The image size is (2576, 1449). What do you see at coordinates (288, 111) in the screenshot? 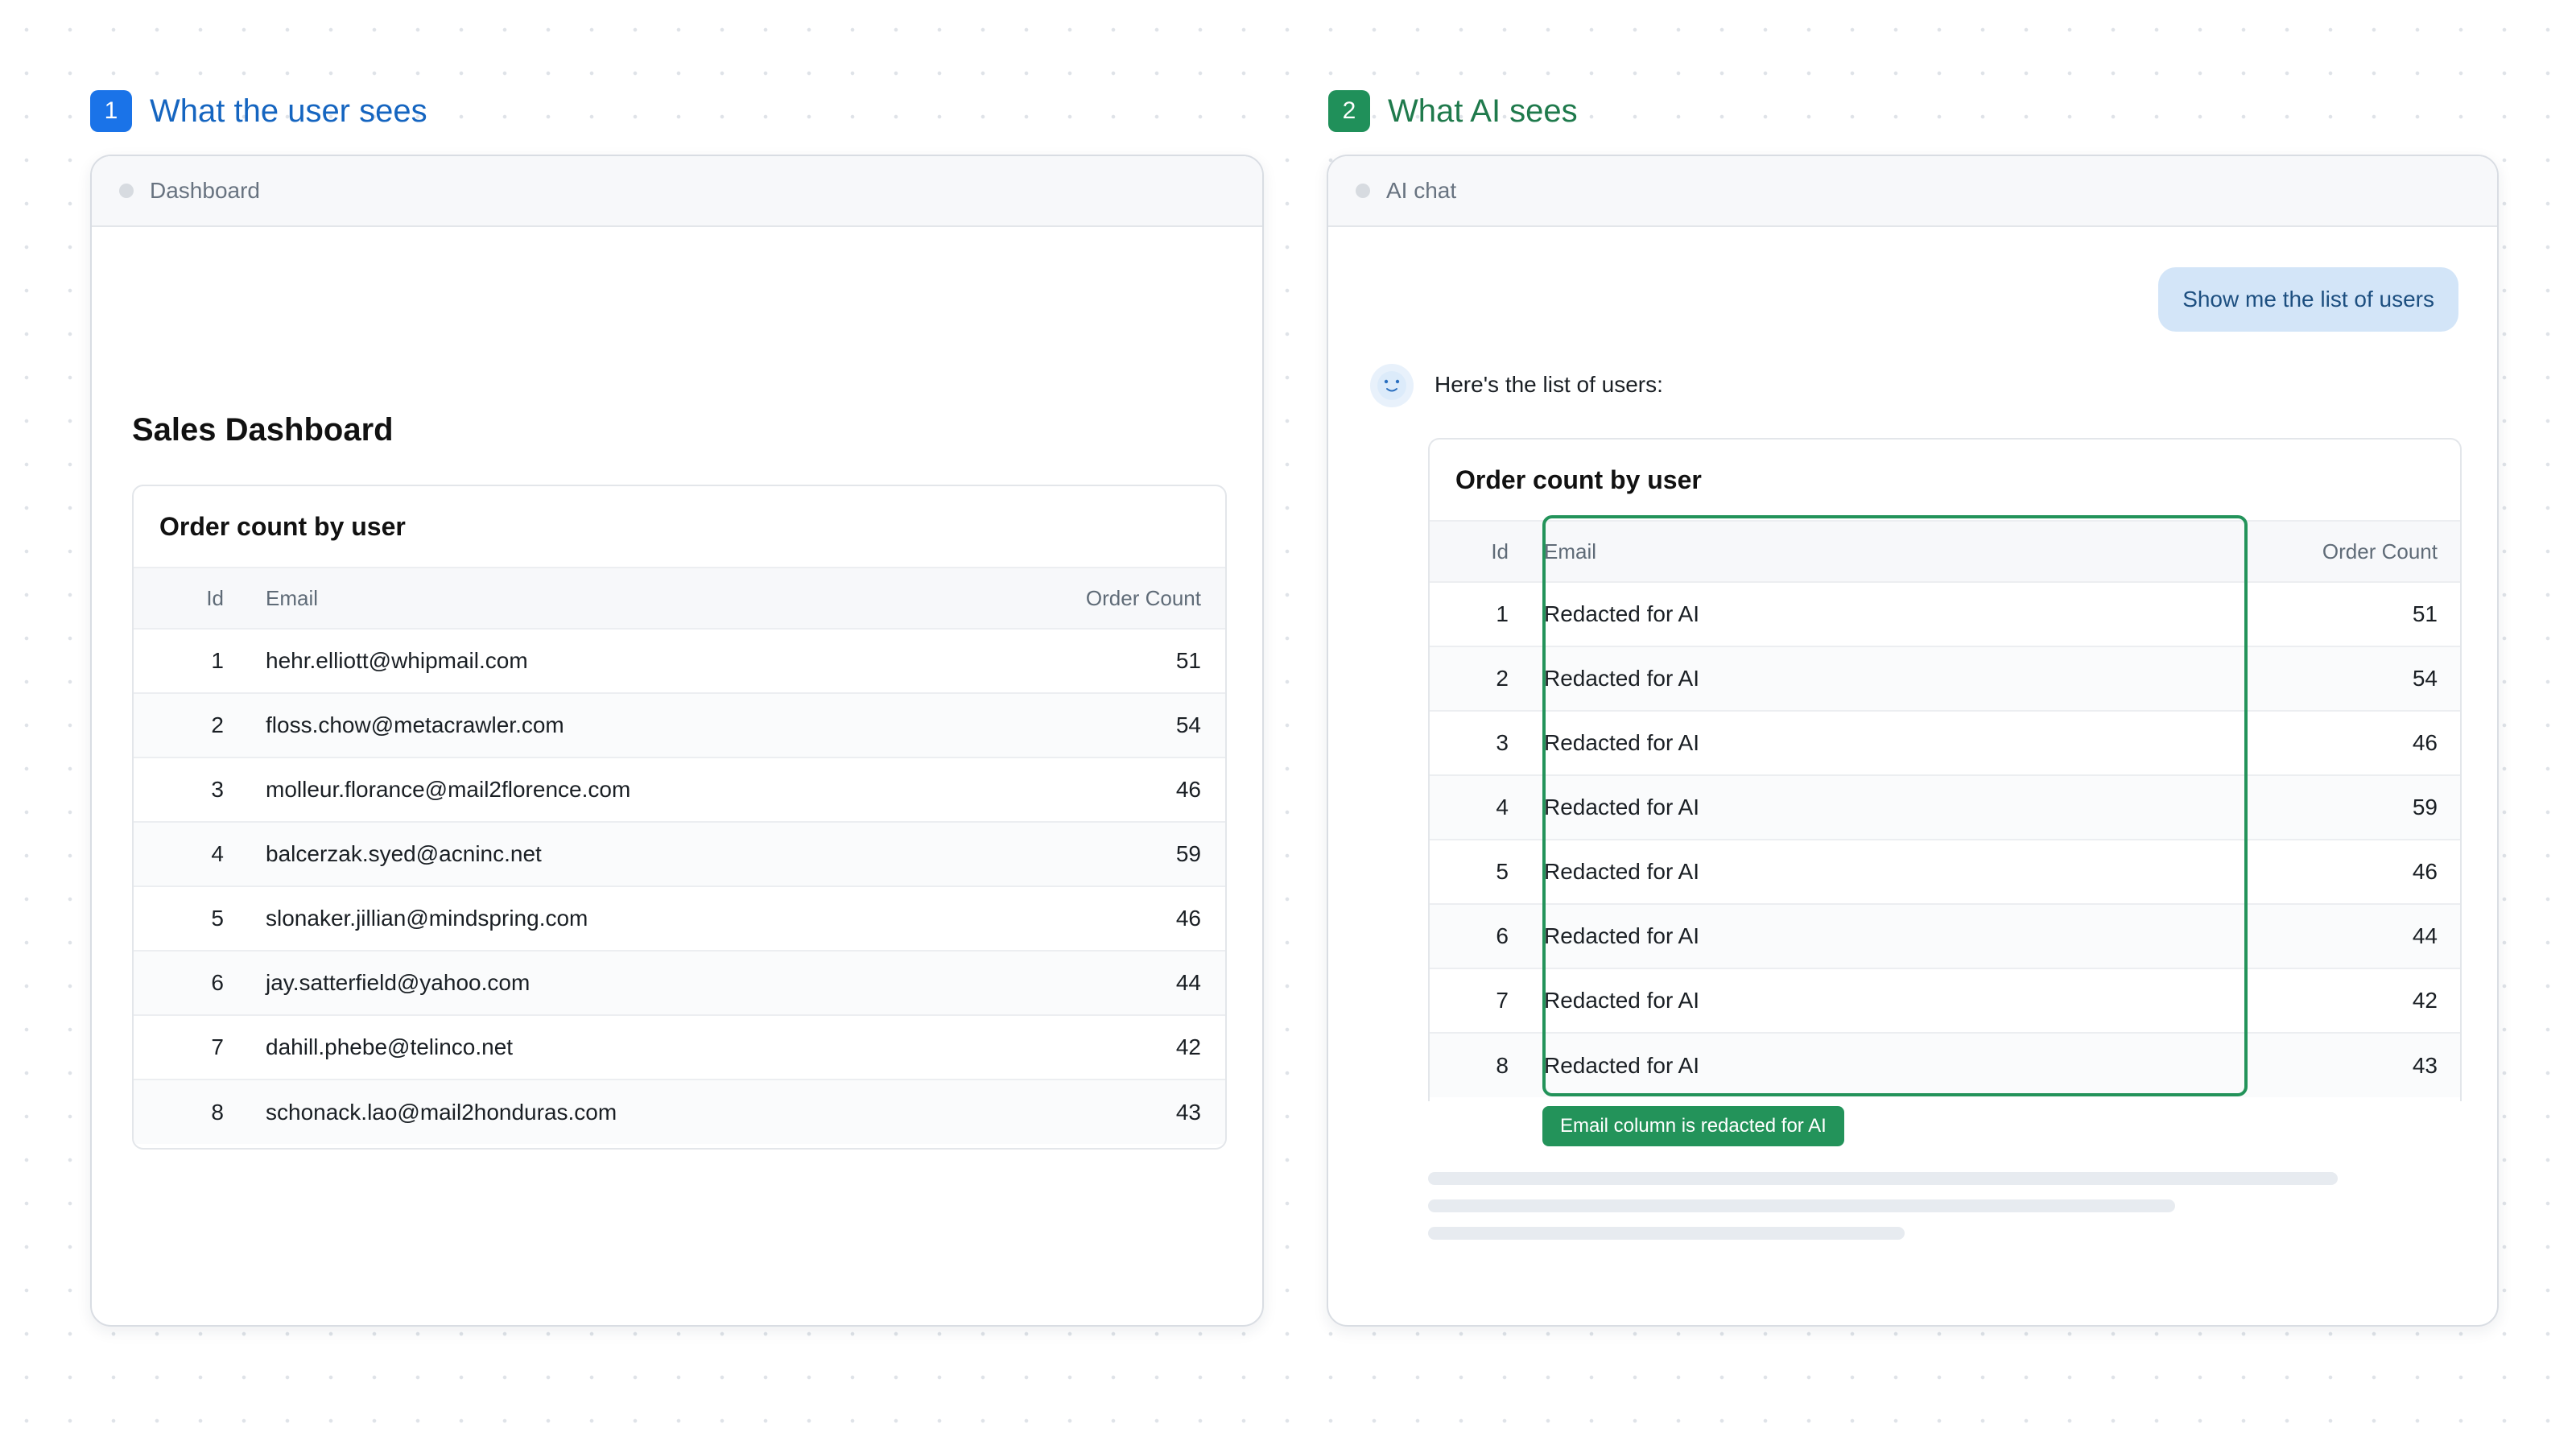
I see `section-title: What the user sees` at bounding box center [288, 111].